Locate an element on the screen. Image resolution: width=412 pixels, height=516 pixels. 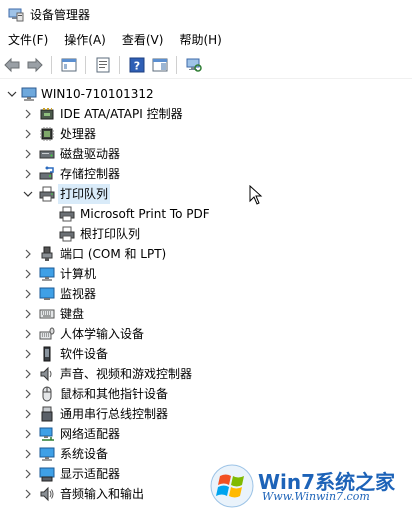
keyboard-icon is located at coordinates (47, 314).